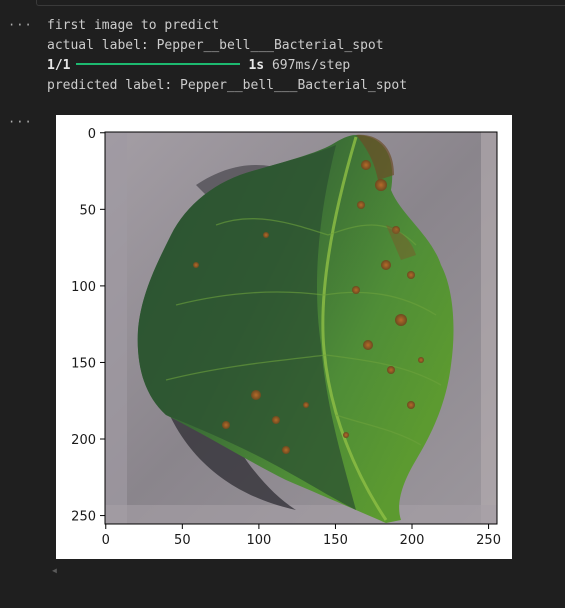 The image size is (565, 608). Describe the element at coordinates (106, 540) in the screenshot. I see `x-tick-label: 0` at that location.